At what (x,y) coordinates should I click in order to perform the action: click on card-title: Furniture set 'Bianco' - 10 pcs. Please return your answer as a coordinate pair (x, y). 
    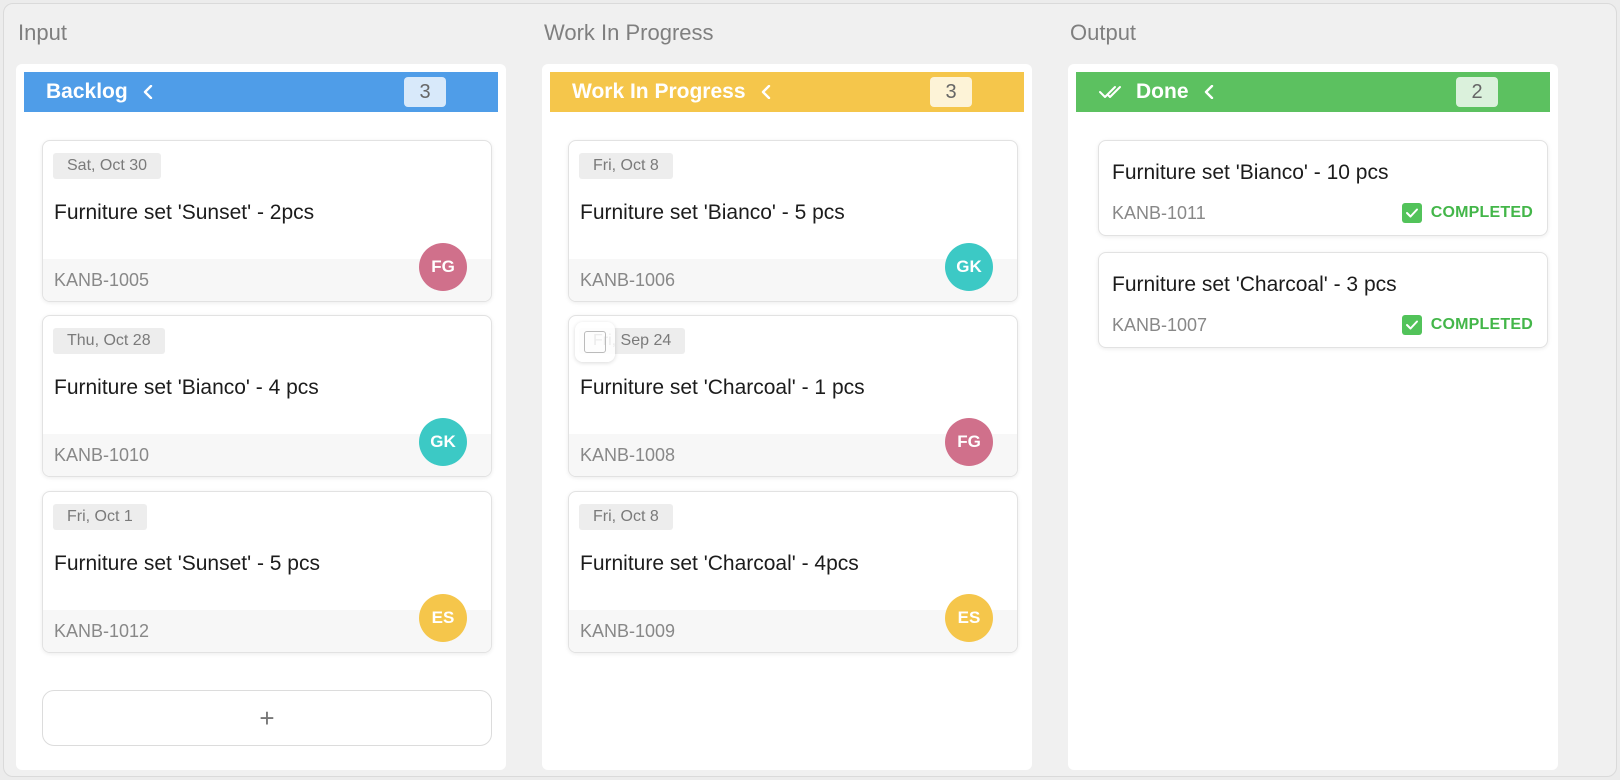
    Looking at the image, I should click on (1250, 172).